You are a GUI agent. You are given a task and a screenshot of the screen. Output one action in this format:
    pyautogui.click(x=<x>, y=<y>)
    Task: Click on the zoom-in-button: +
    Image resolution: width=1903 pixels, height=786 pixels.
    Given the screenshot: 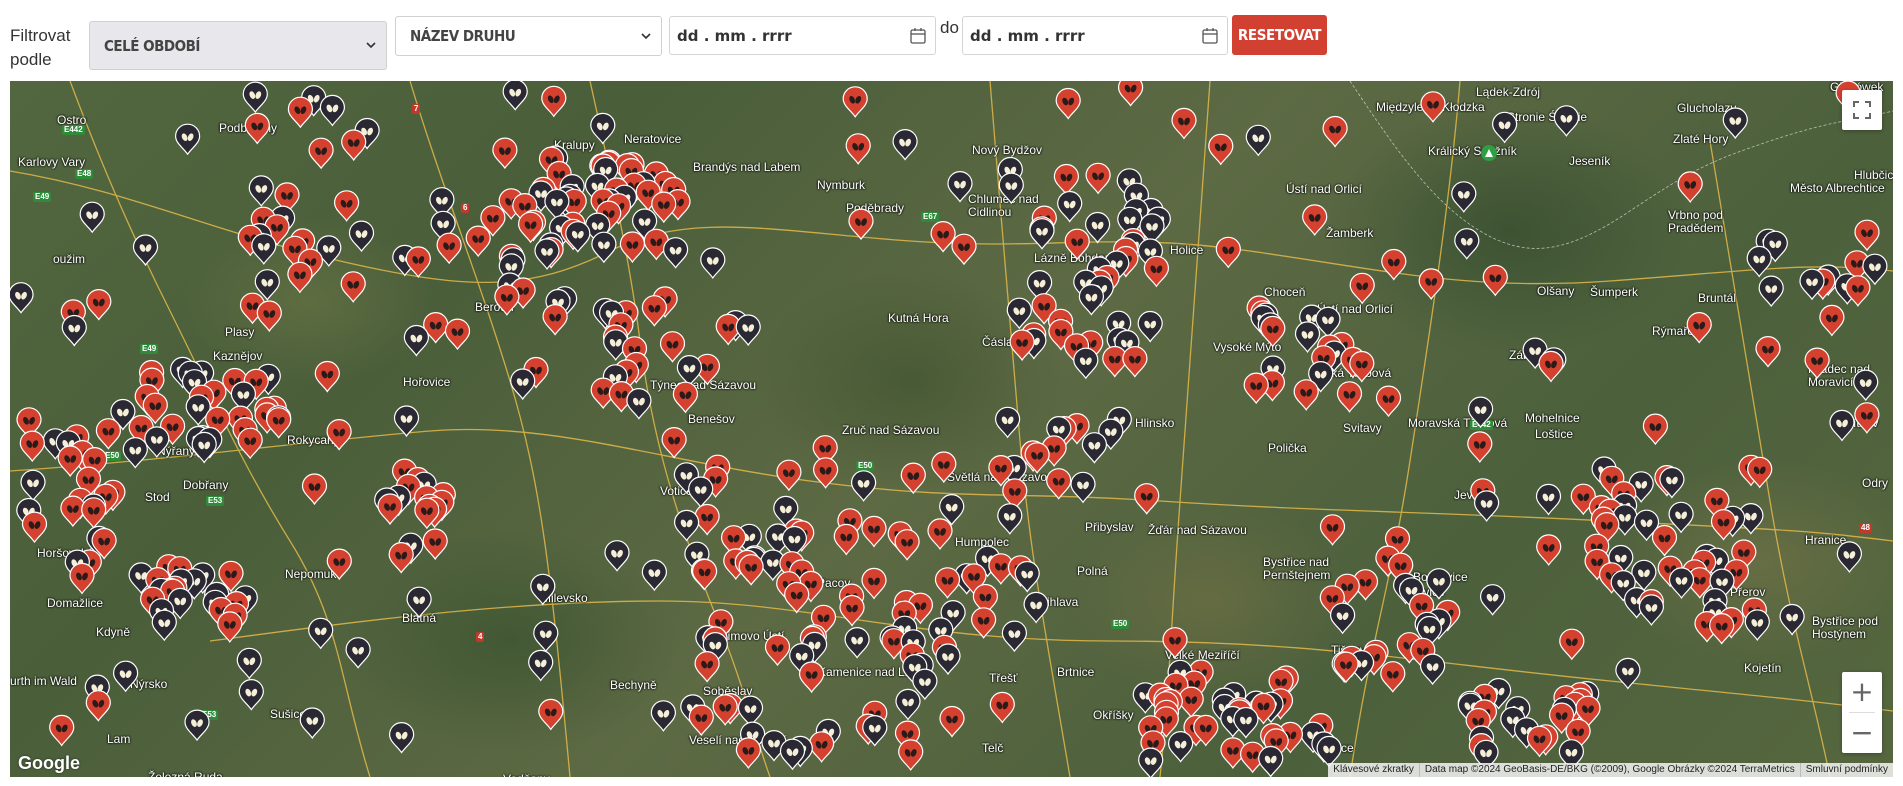 What is the action you would take?
    pyautogui.click(x=1862, y=692)
    